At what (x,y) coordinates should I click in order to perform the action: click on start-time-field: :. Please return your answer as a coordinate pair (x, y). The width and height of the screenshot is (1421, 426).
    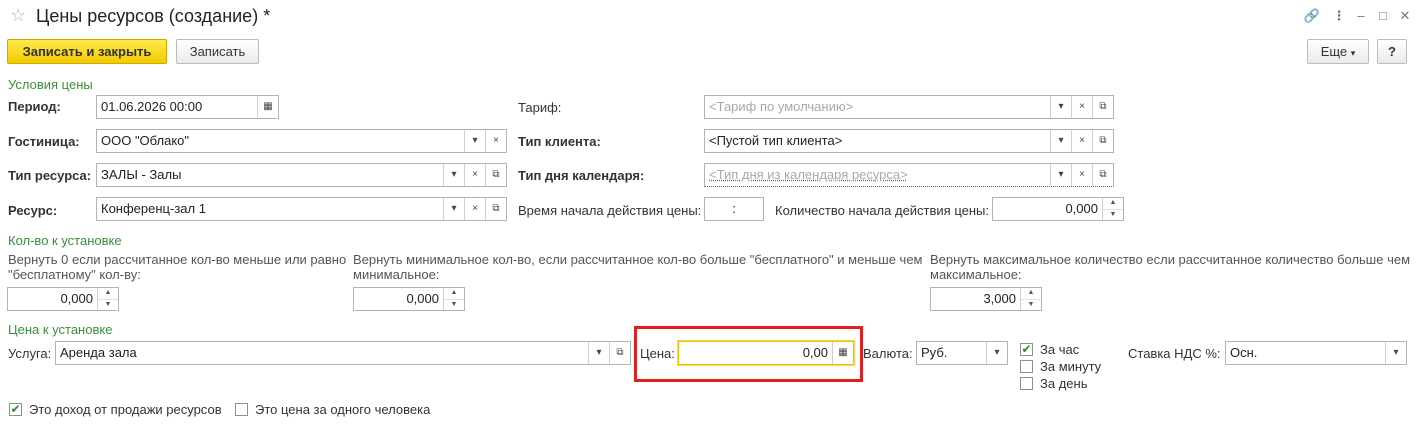
    Looking at the image, I should click on (734, 209).